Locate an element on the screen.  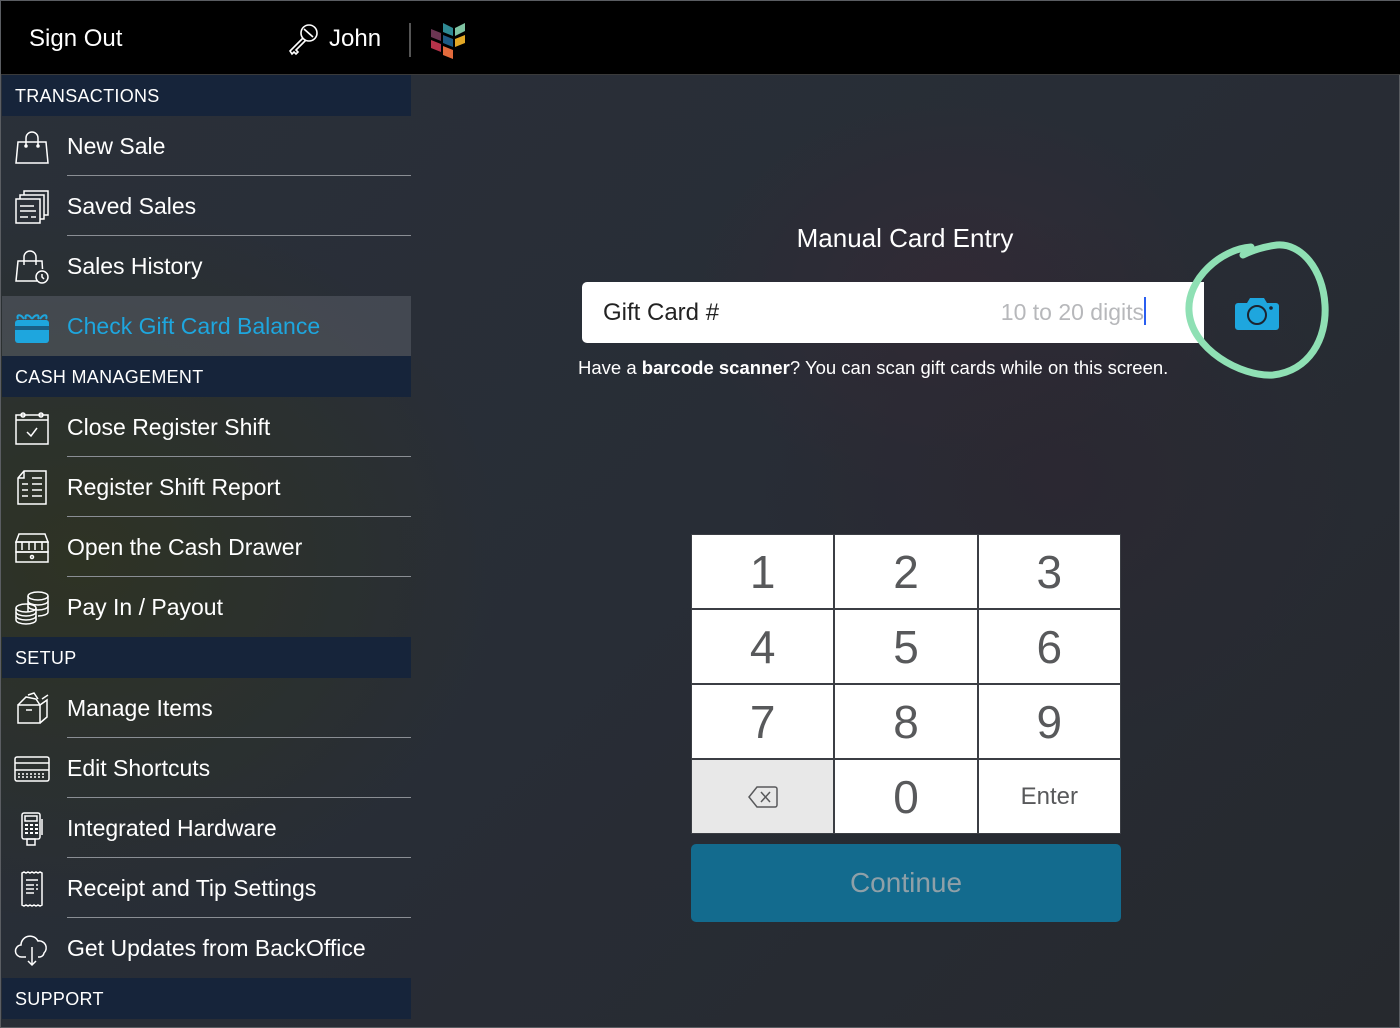
enter-key: Enter is located at coordinates (1049, 796).